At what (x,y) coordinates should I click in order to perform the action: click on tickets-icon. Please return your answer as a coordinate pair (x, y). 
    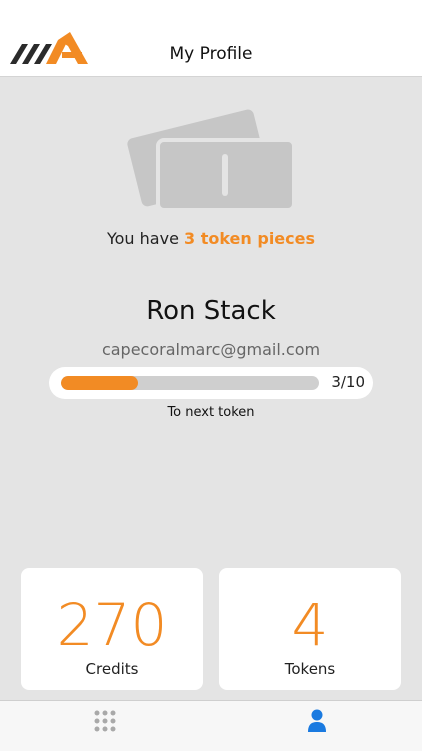
    Looking at the image, I should click on (211, 160).